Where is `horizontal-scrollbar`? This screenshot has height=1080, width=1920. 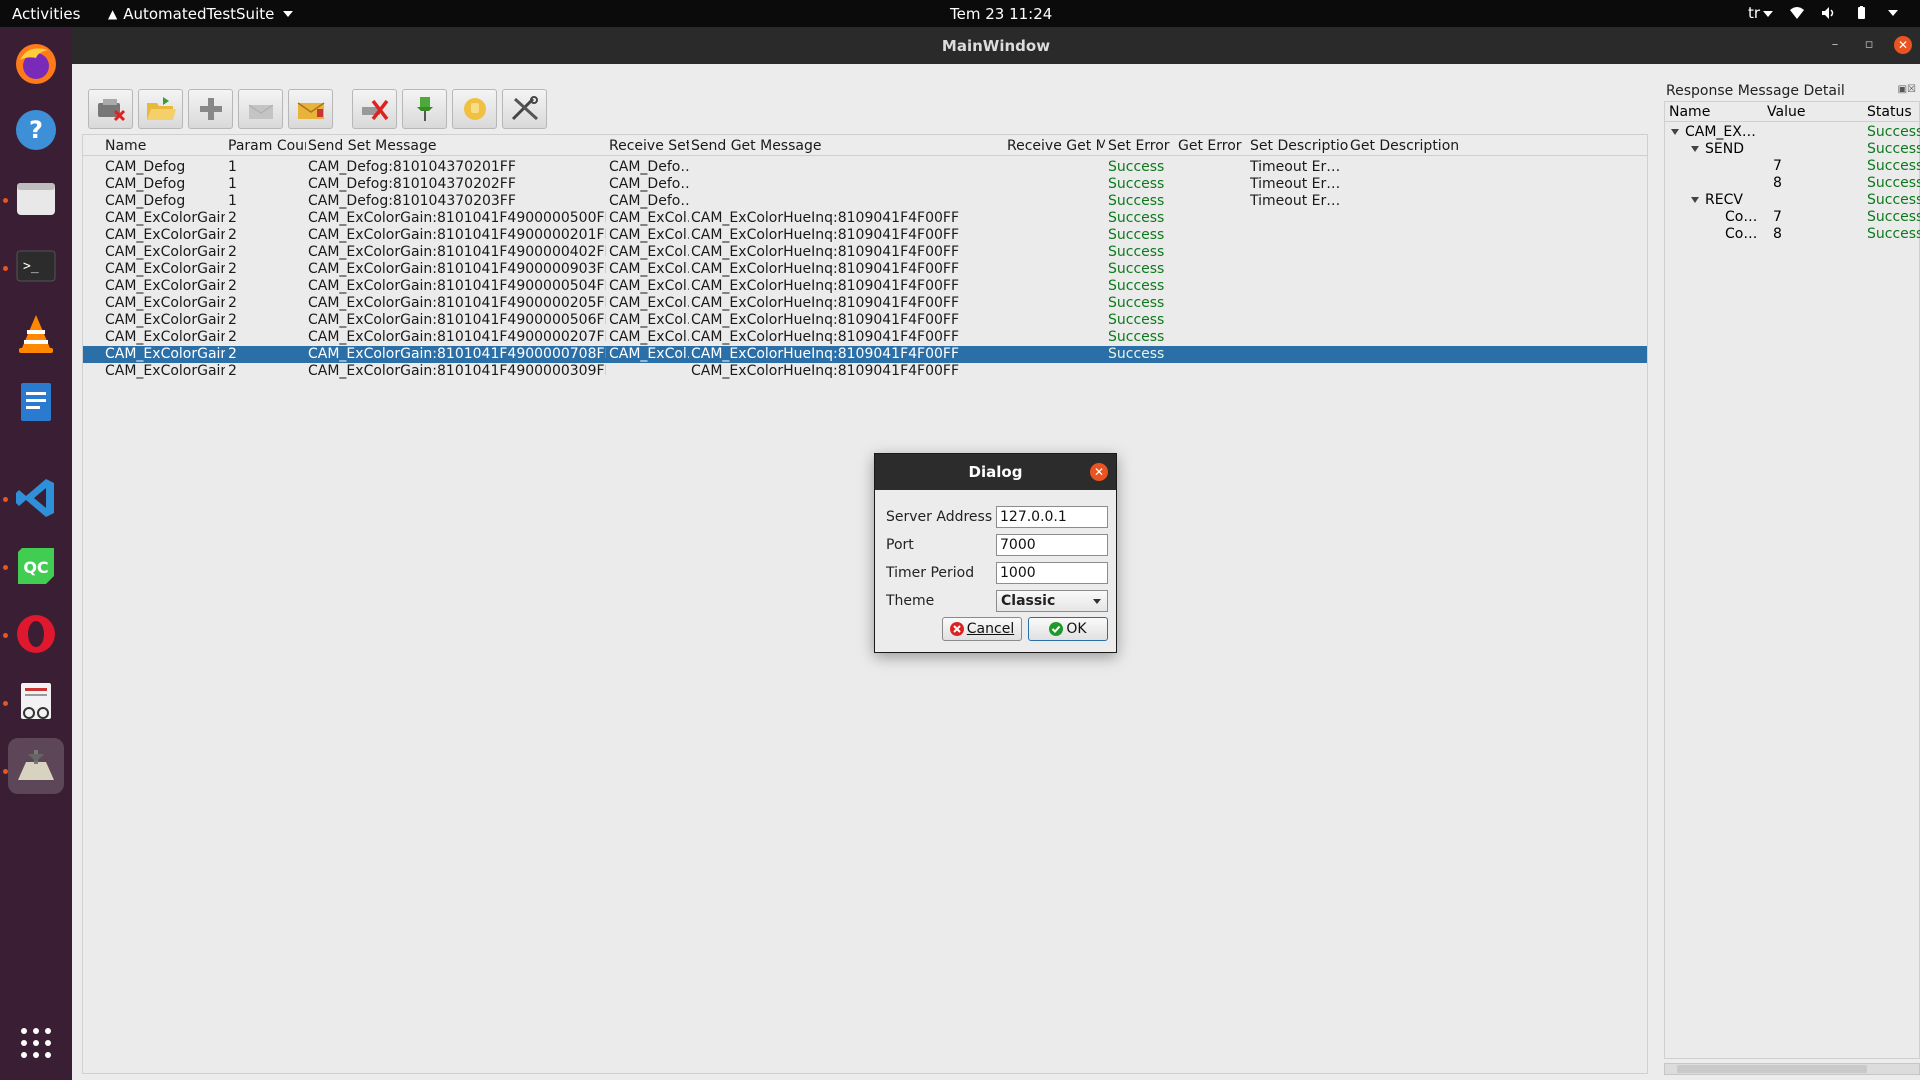
horizontal-scrollbar is located at coordinates (1792, 1069).